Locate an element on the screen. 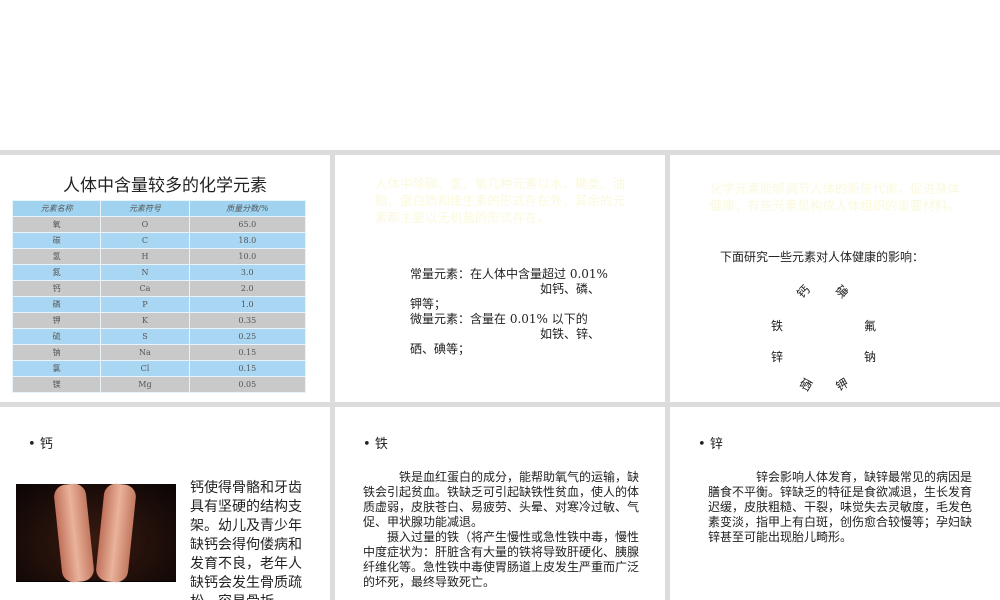 Image resolution: width=1000 pixels, height=600 pixels. heading-text: 铁 is located at coordinates (381, 444).